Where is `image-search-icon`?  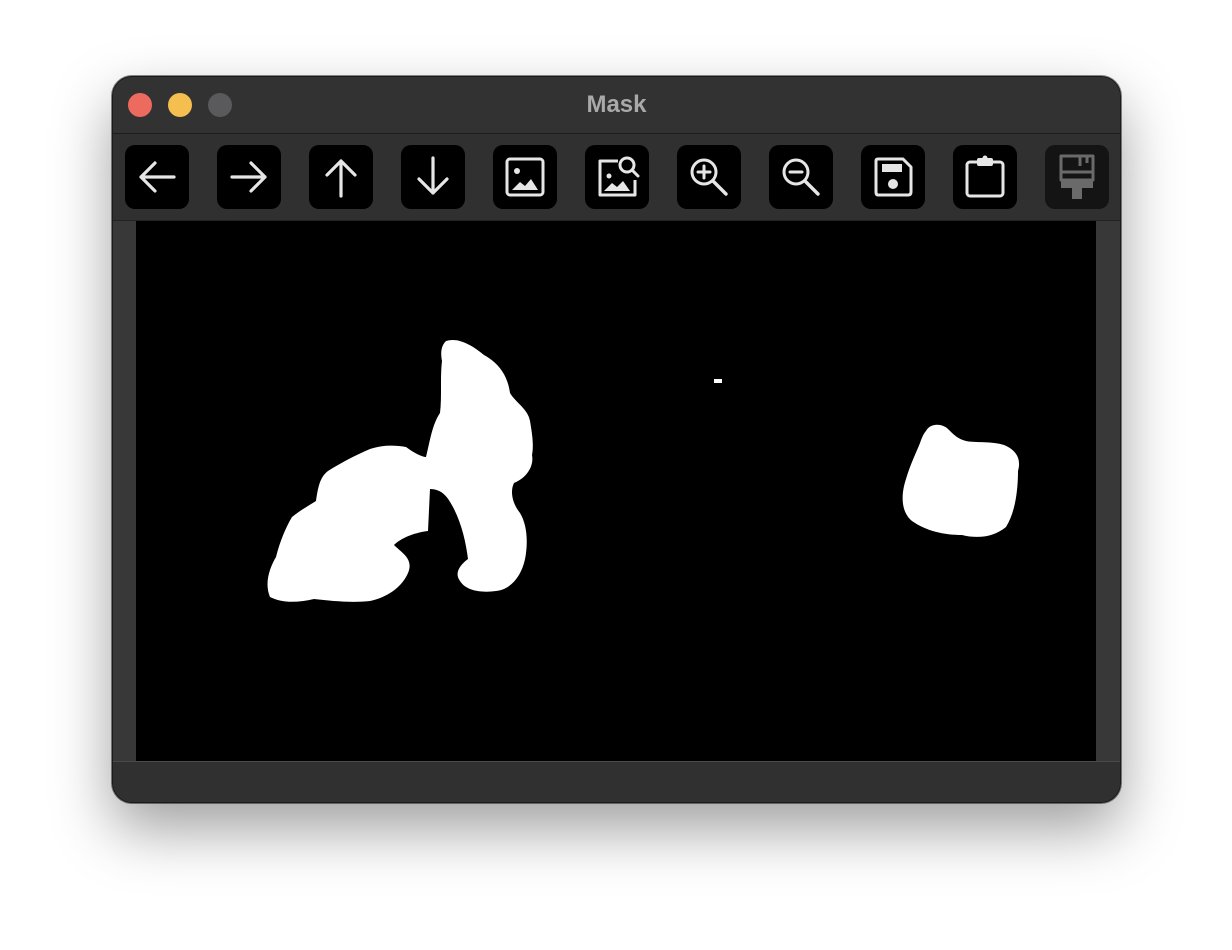 image-search-icon is located at coordinates (619, 176).